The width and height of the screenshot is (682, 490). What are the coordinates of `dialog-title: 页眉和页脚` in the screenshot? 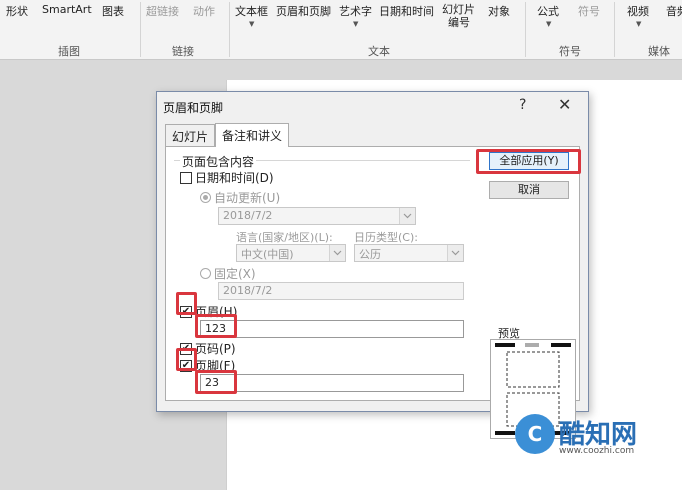 It's located at (193, 108).